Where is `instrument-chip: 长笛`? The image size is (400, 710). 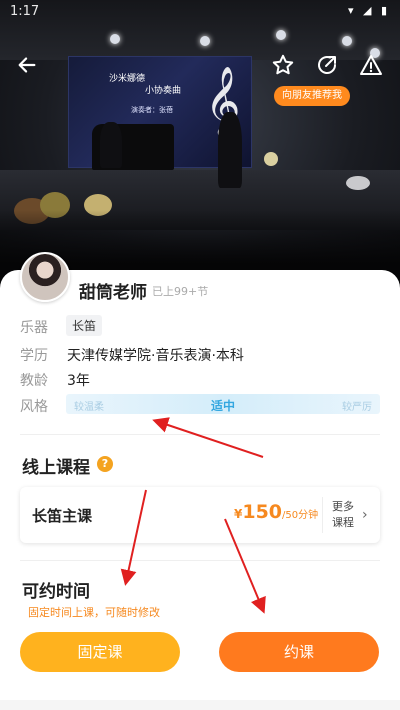
instrument-chip: 长笛 is located at coordinates (84, 325).